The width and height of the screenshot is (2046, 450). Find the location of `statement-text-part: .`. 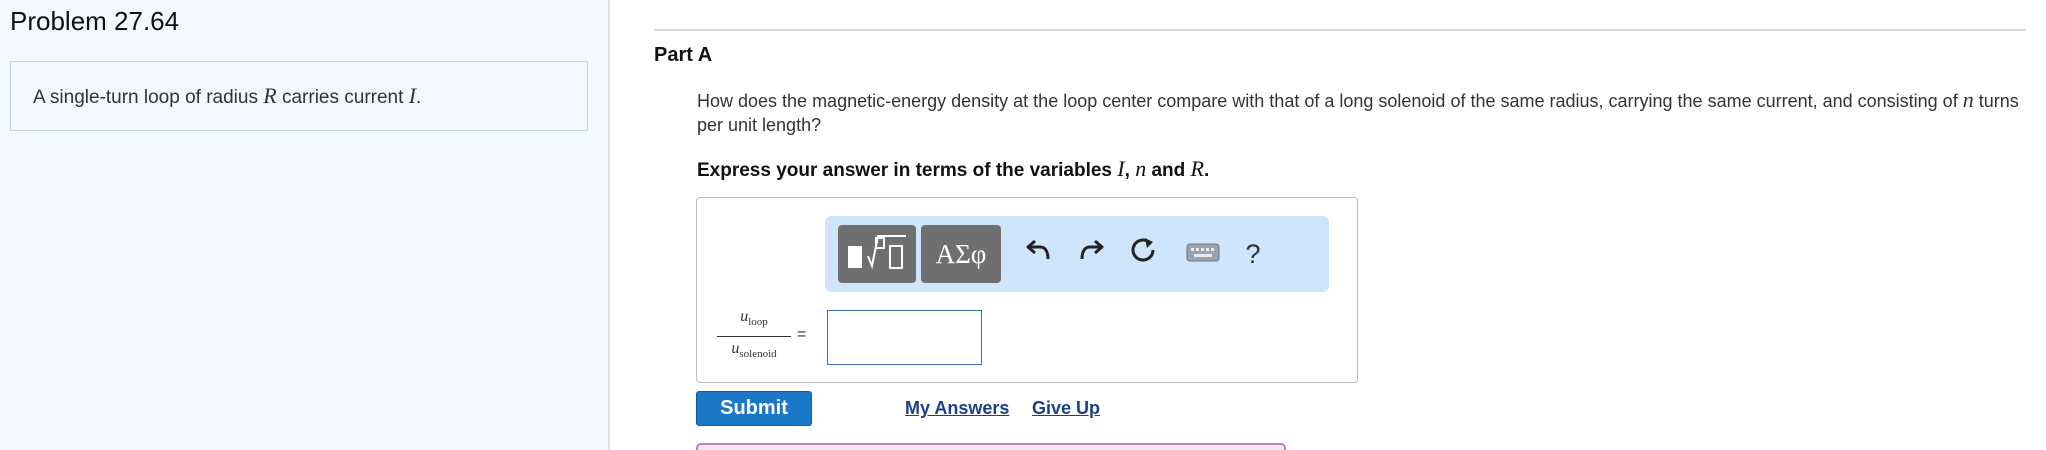

statement-text-part: . is located at coordinates (419, 97).